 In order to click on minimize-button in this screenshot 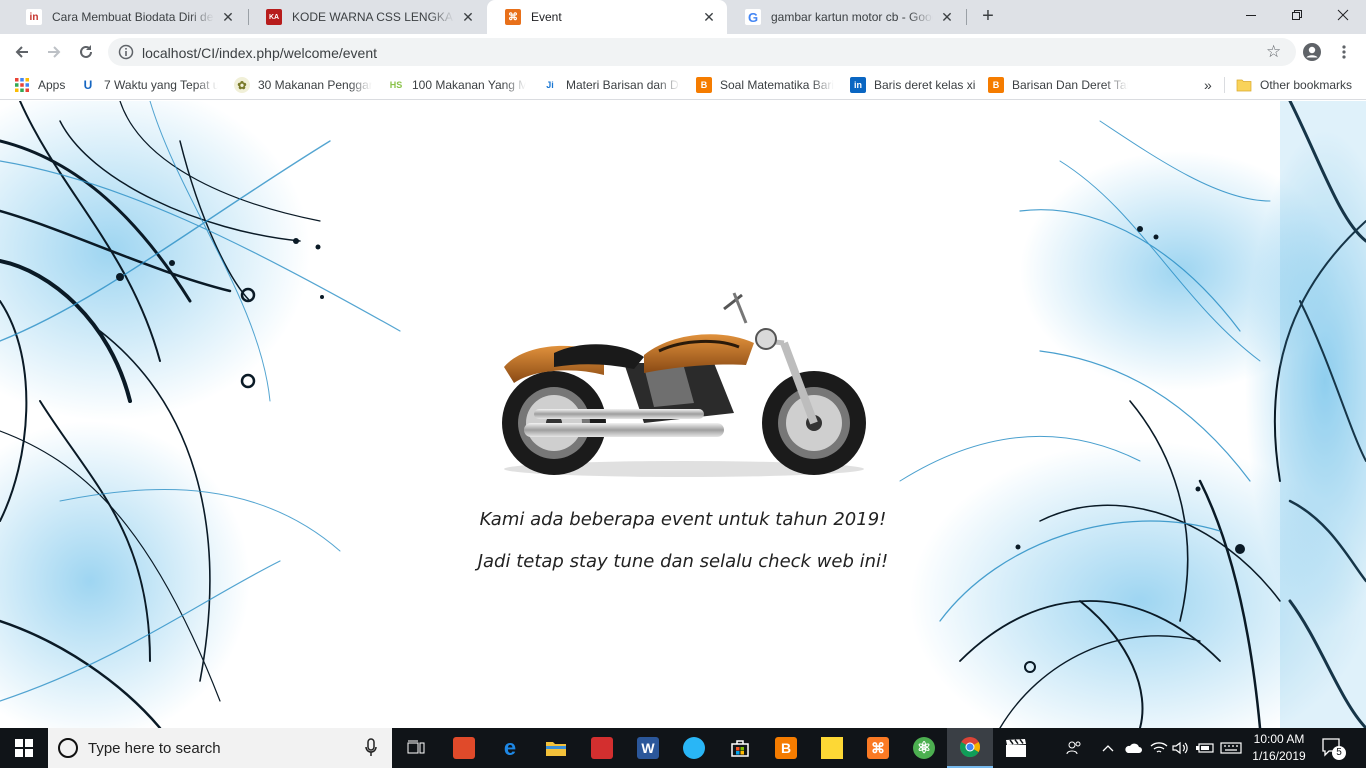, I will do `click(1251, 15)`.